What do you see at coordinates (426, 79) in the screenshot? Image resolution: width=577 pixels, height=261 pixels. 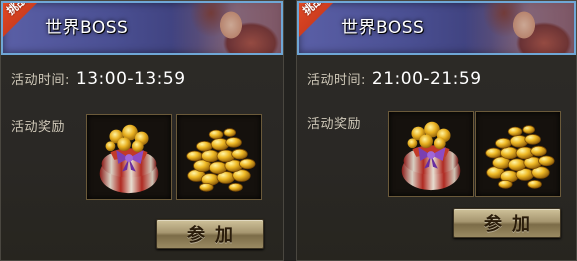 I see `time-value: 21:00-21:59` at bounding box center [426, 79].